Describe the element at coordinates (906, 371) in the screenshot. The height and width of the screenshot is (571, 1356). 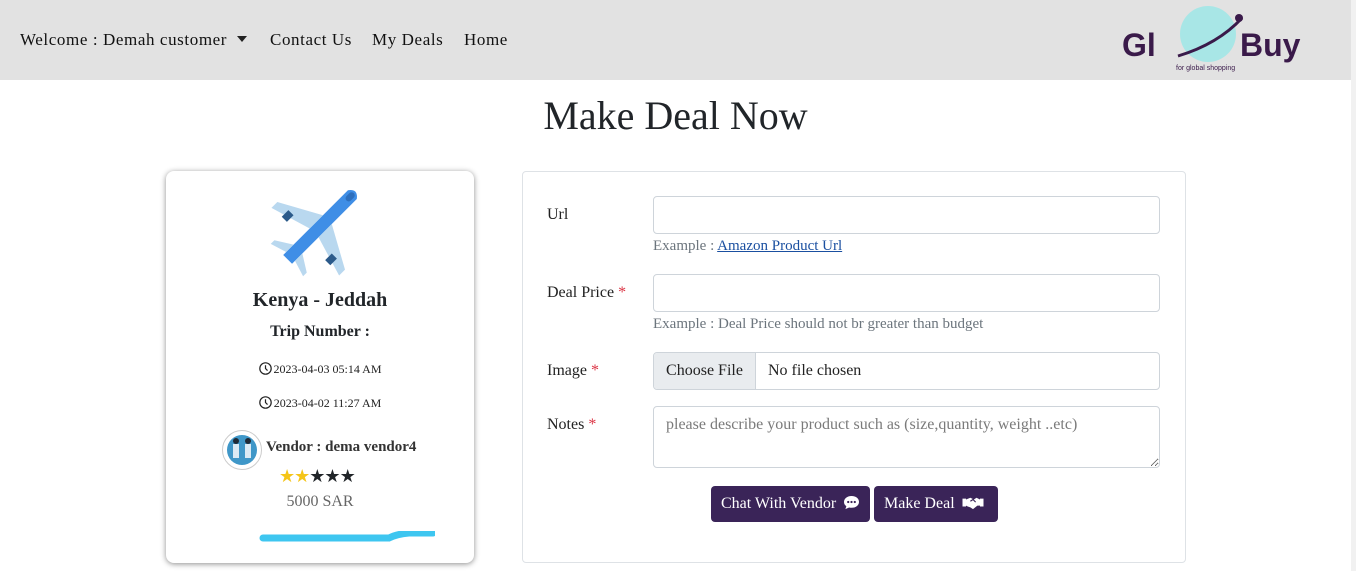
I see `image-file-input: Choose File No file chosen` at that location.